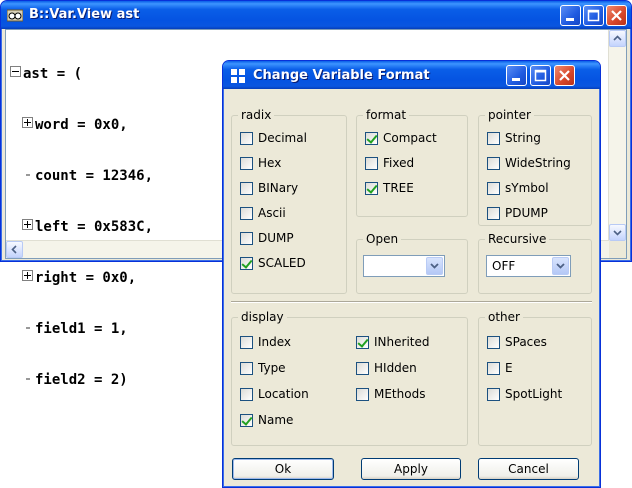 The height and width of the screenshot is (488, 632). What do you see at coordinates (390, 394) in the screenshot?
I see `display-methods-checkbox: MEthods` at bounding box center [390, 394].